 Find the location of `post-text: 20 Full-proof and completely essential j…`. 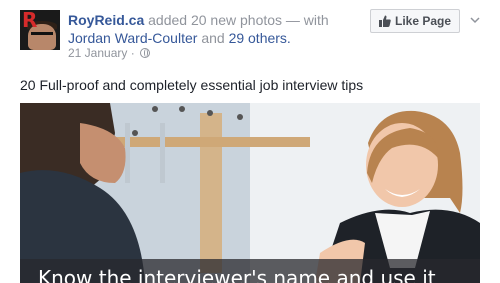

post-text: 20 Full-proof and completely essential j… is located at coordinates (192, 85).